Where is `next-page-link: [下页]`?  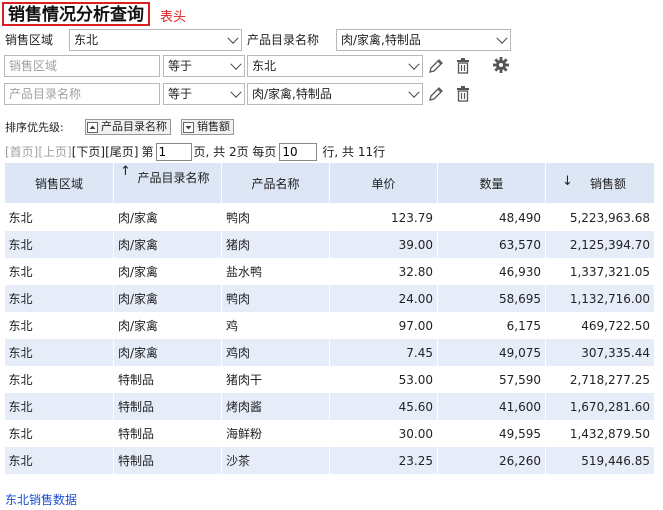
next-page-link: [下页] is located at coordinates (88, 152).